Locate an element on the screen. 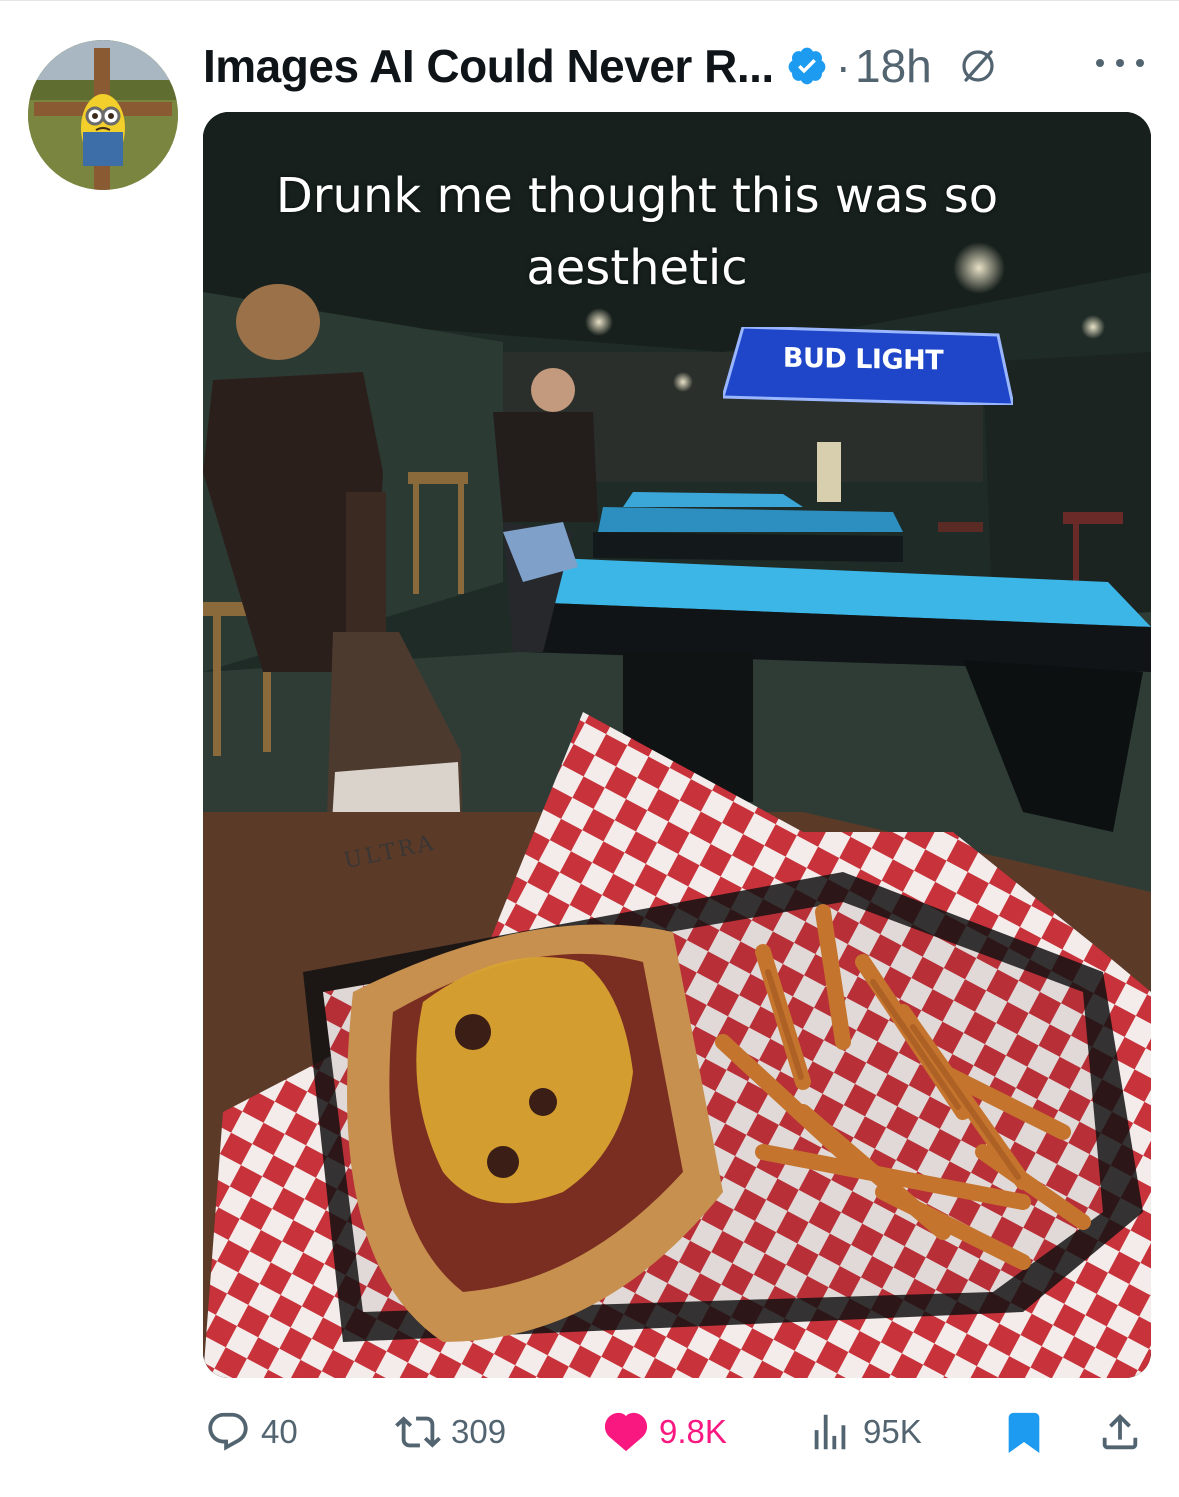 This screenshot has width=1179, height=1497. views-button: 95K is located at coordinates (864, 1432).